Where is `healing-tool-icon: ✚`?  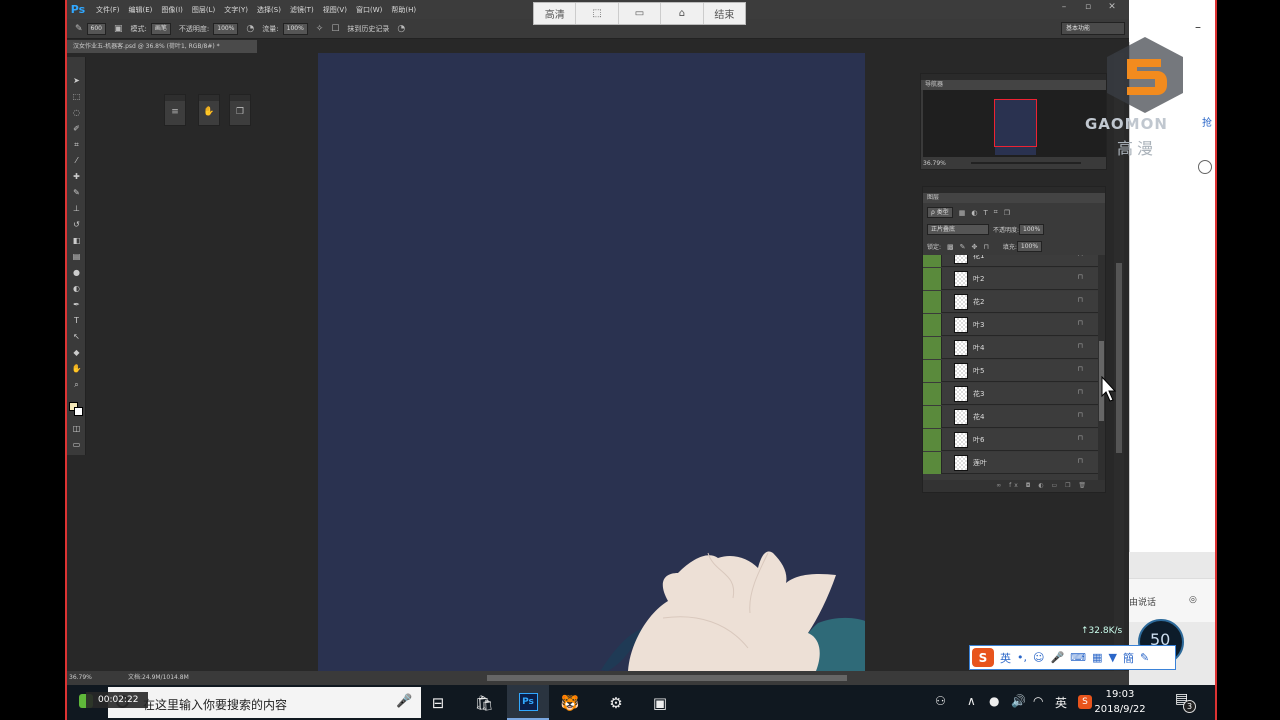 healing-tool-icon: ✚ is located at coordinates (76, 176).